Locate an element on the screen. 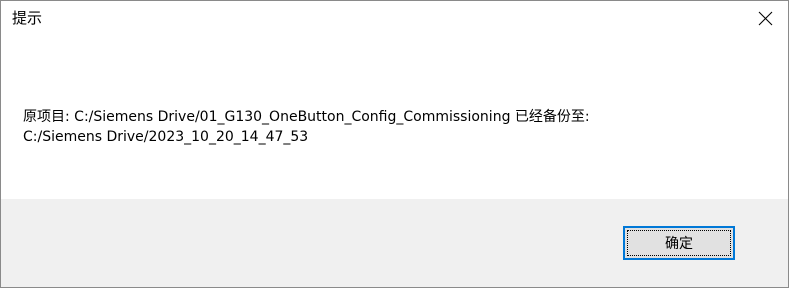 The height and width of the screenshot is (288, 789). ok-button-label: 确定 is located at coordinates (679, 244).